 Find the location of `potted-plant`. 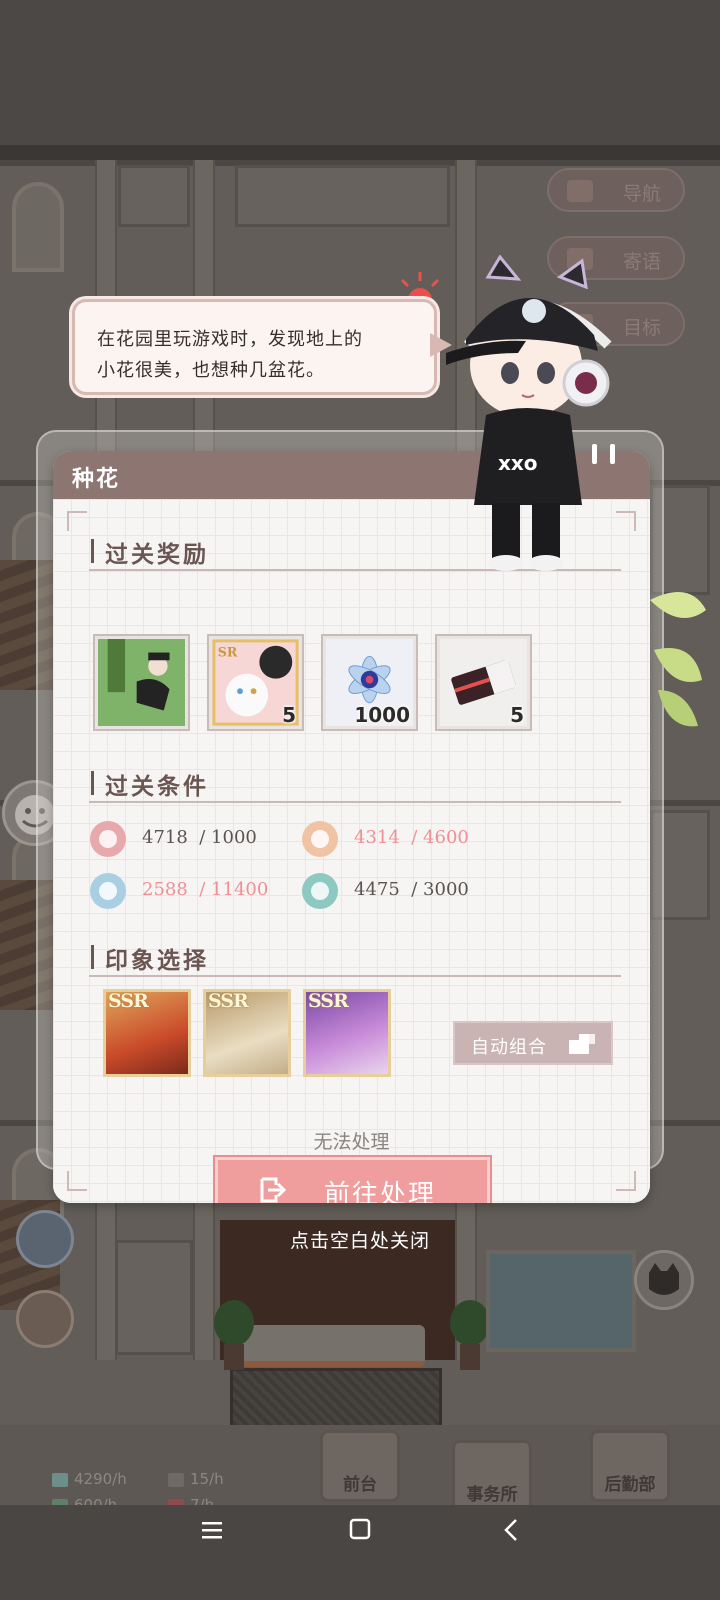

potted-plant is located at coordinates (234, 1335).